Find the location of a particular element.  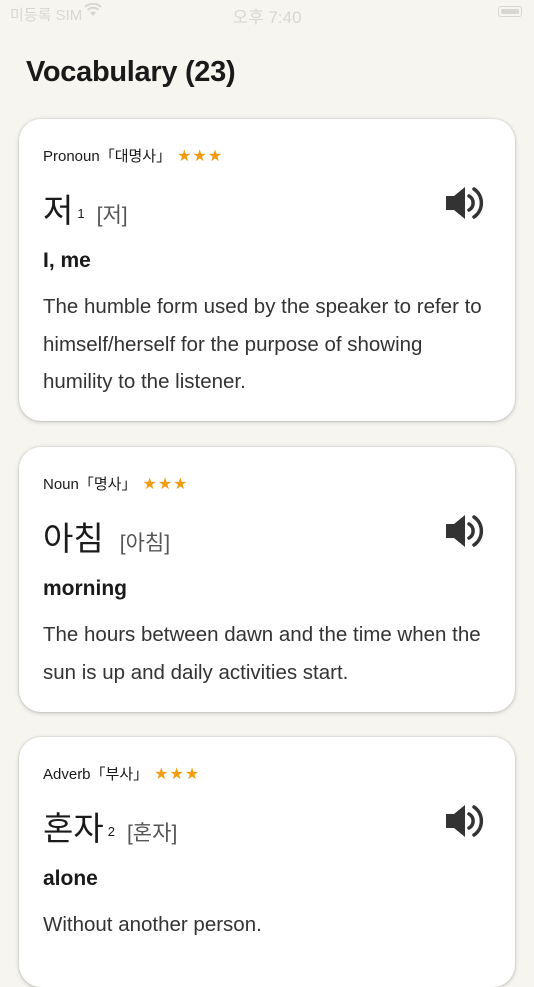

headword-text: 저 is located at coordinates (58, 210).